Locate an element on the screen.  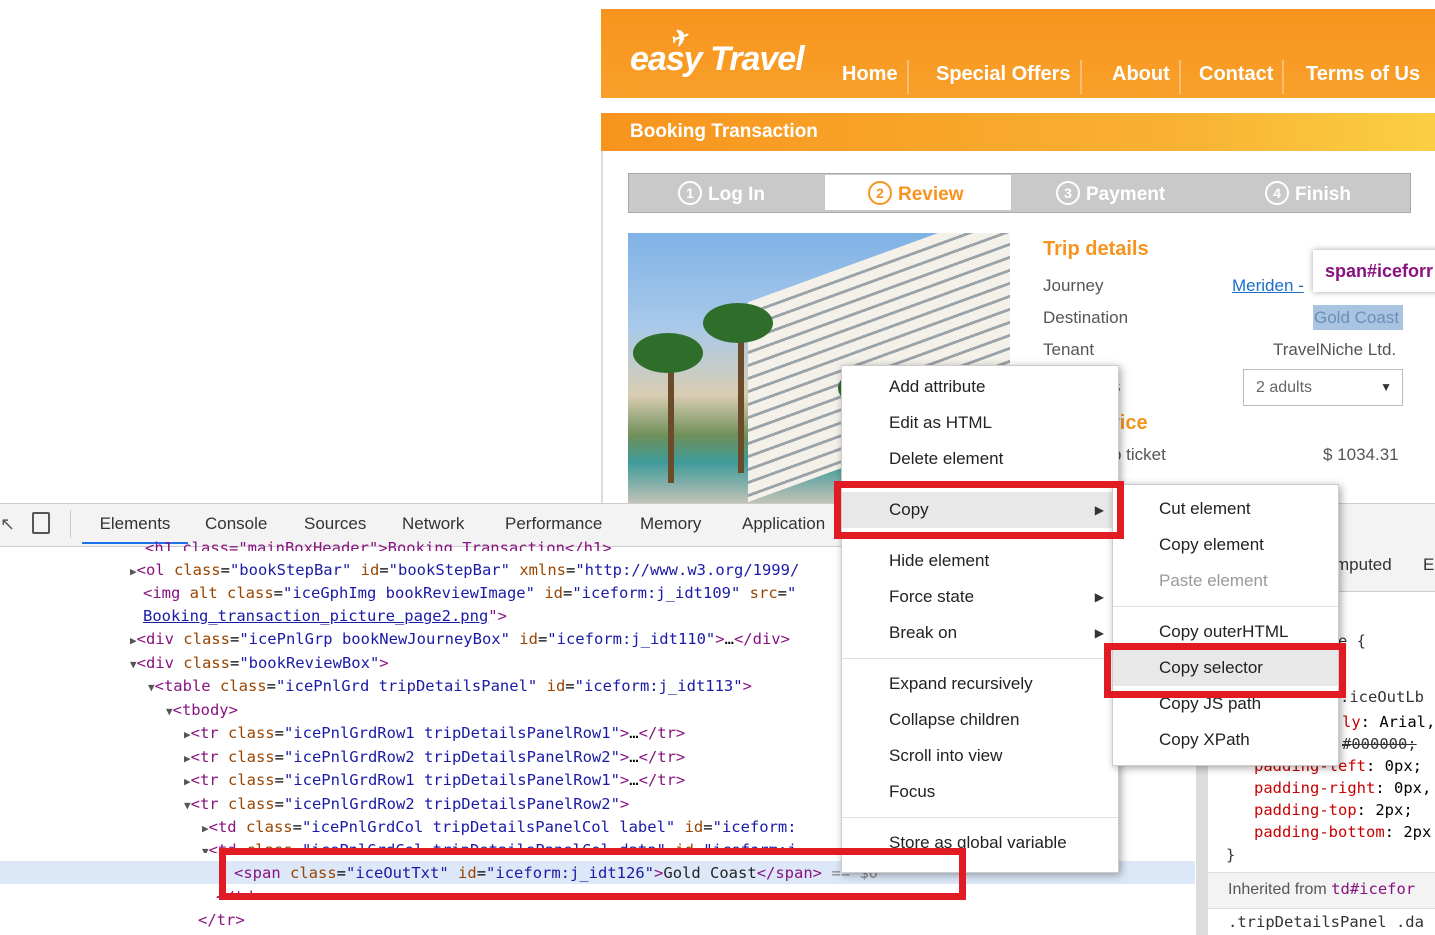
style-prop-color: #000000; is located at coordinates (1379, 744).